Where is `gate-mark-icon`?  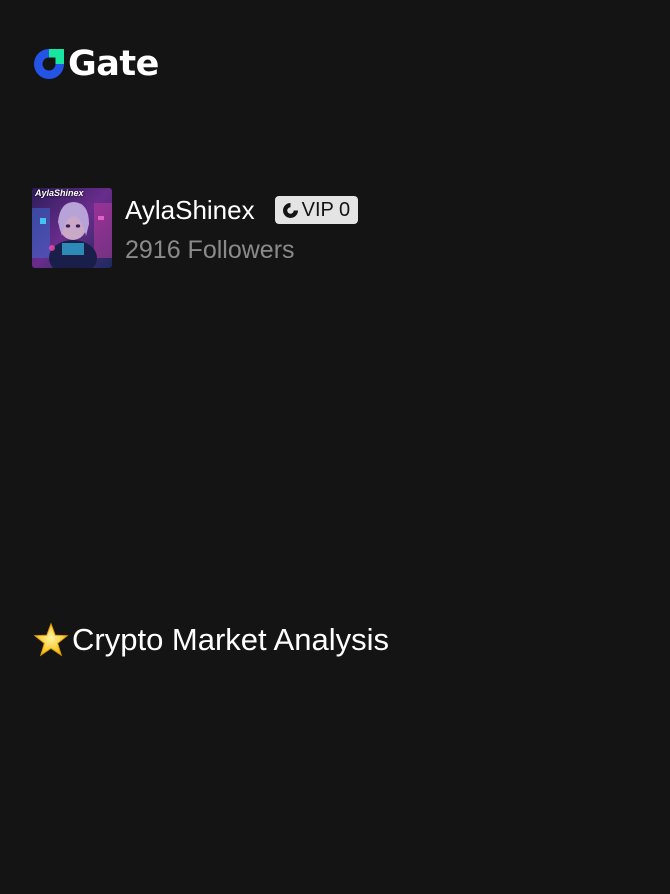 gate-mark-icon is located at coordinates (290, 210).